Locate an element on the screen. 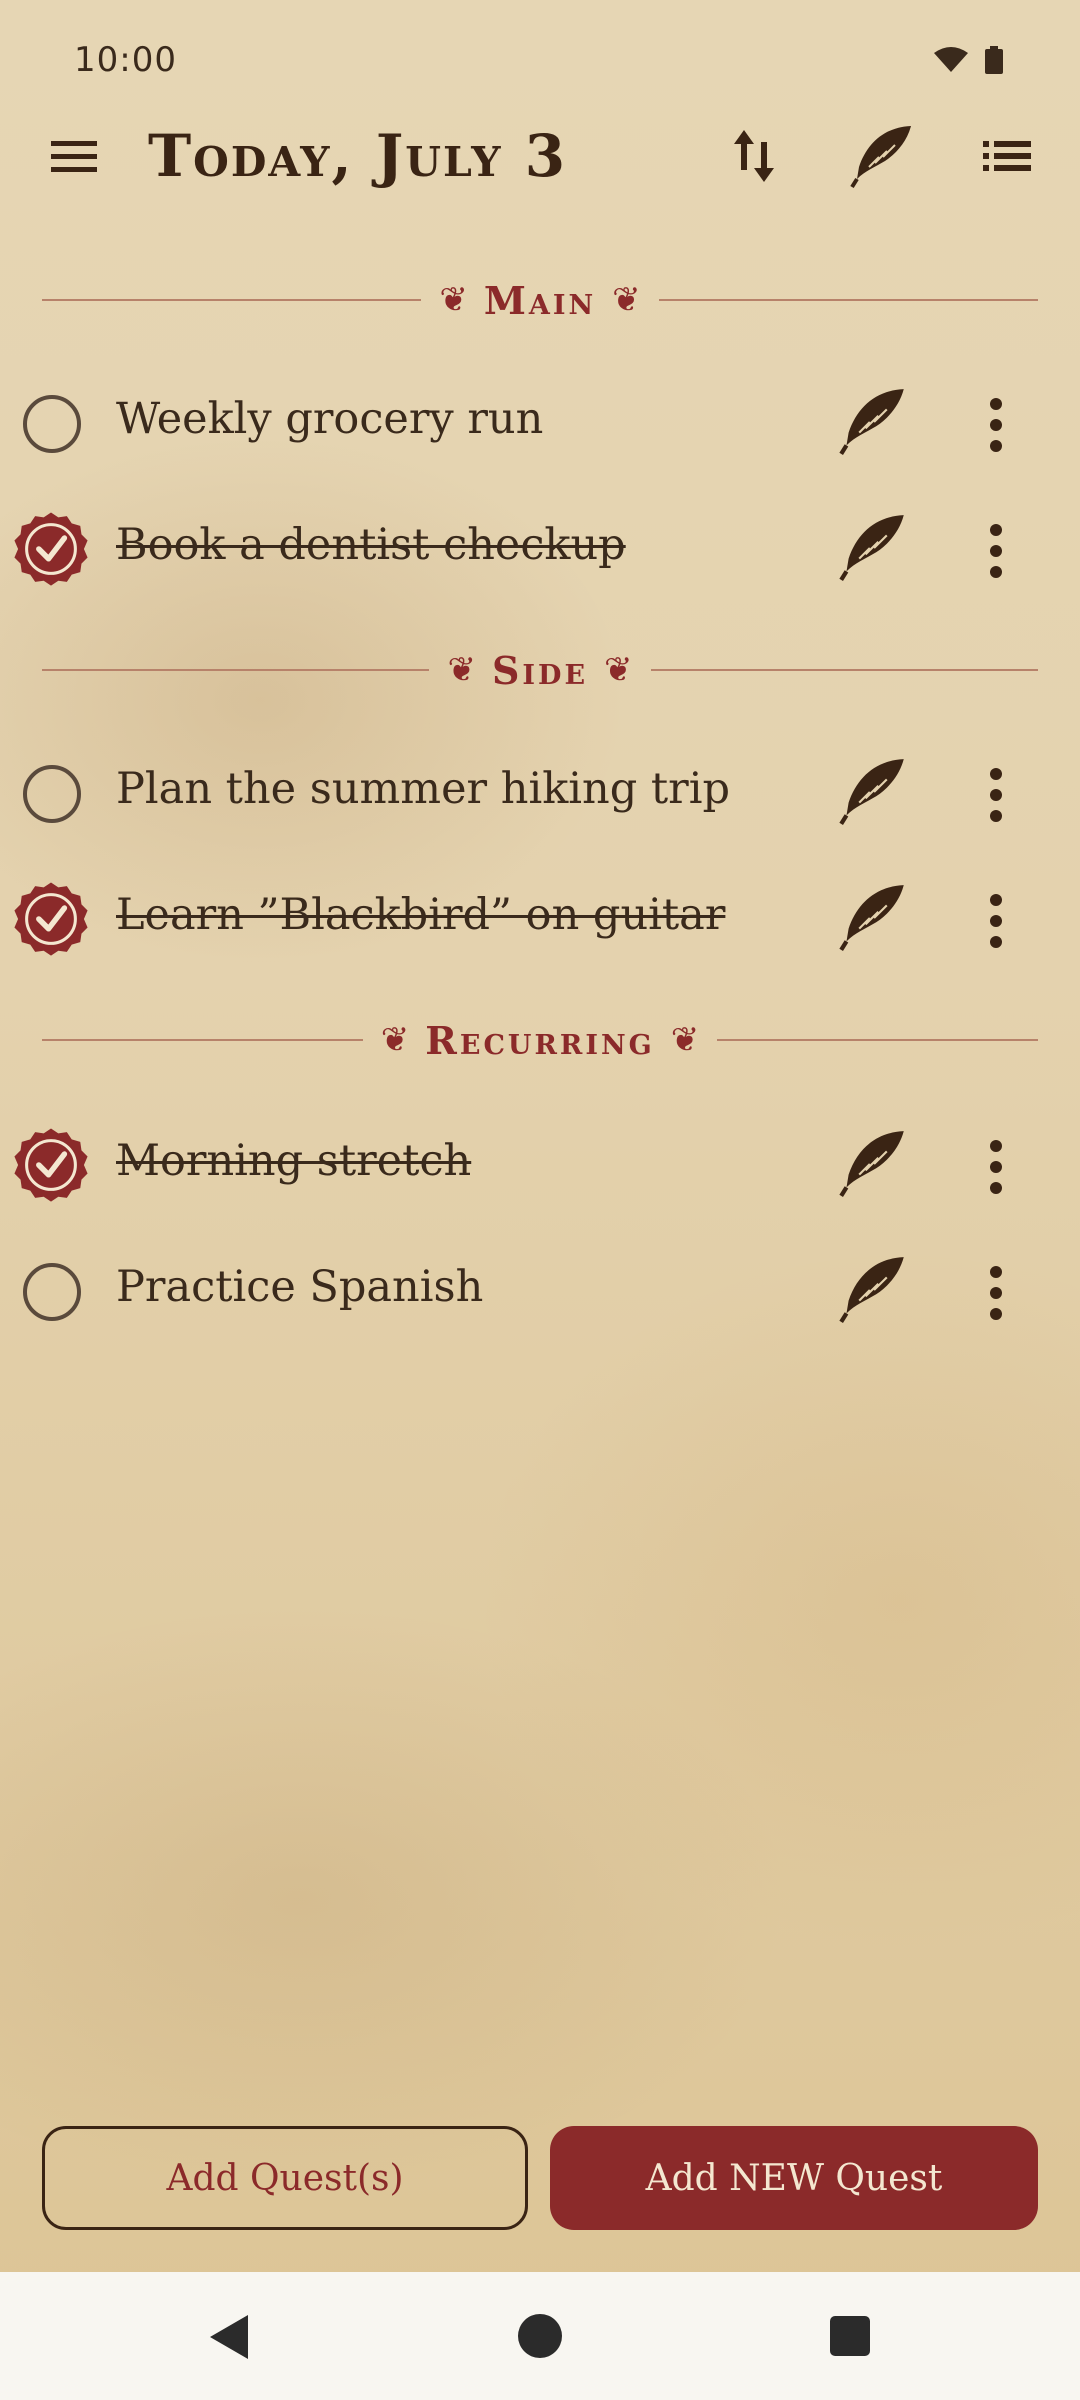 Image resolution: width=1080 pixels, height=2400 pixels. wifi-icon is located at coordinates (951, 59).